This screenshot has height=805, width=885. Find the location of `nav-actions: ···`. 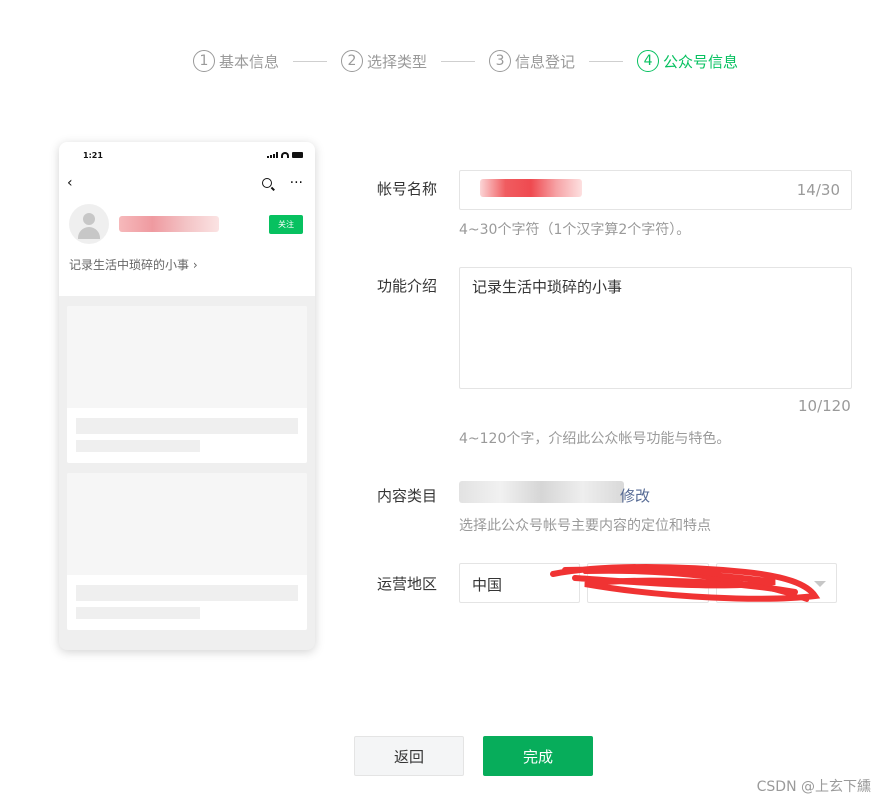

nav-actions: ··· is located at coordinates (282, 183).